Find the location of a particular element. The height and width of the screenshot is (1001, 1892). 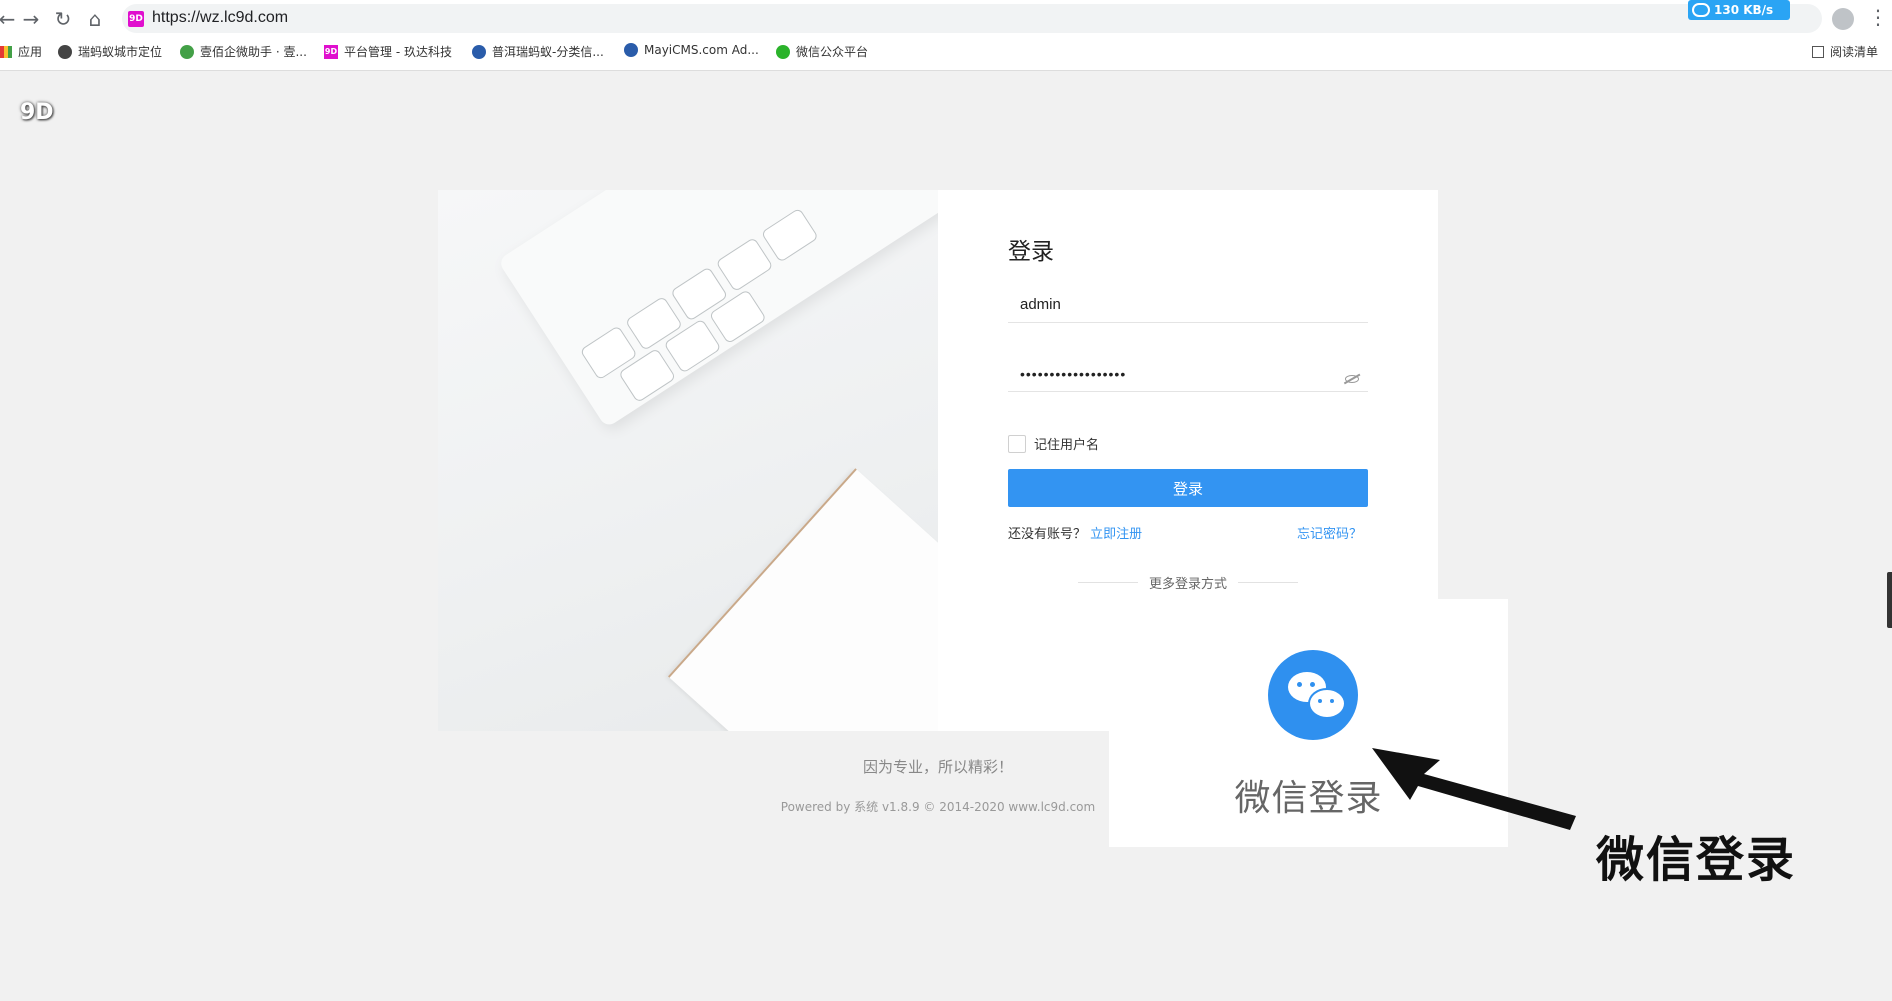

side-scroll-tab is located at coordinates (1889, 600).